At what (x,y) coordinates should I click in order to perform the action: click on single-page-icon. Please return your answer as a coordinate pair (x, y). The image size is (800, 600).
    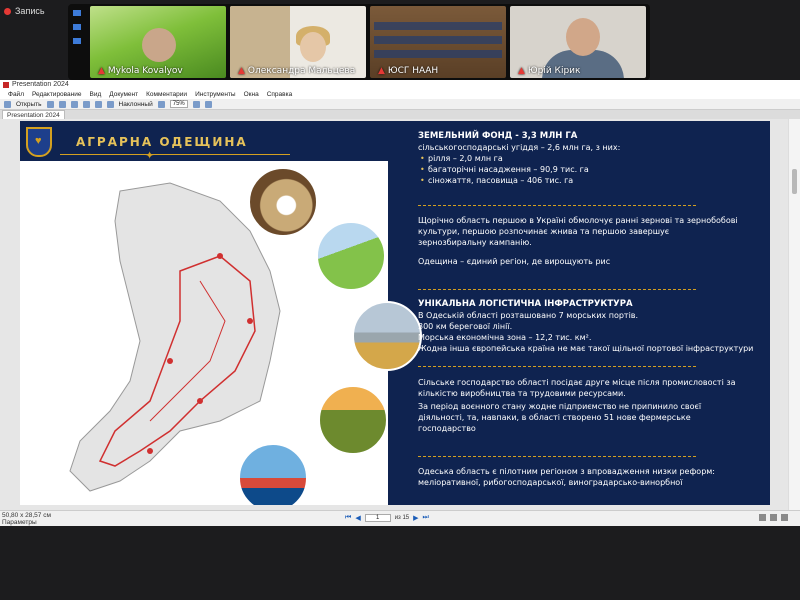
    Looking at the image, I should click on (762, 517).